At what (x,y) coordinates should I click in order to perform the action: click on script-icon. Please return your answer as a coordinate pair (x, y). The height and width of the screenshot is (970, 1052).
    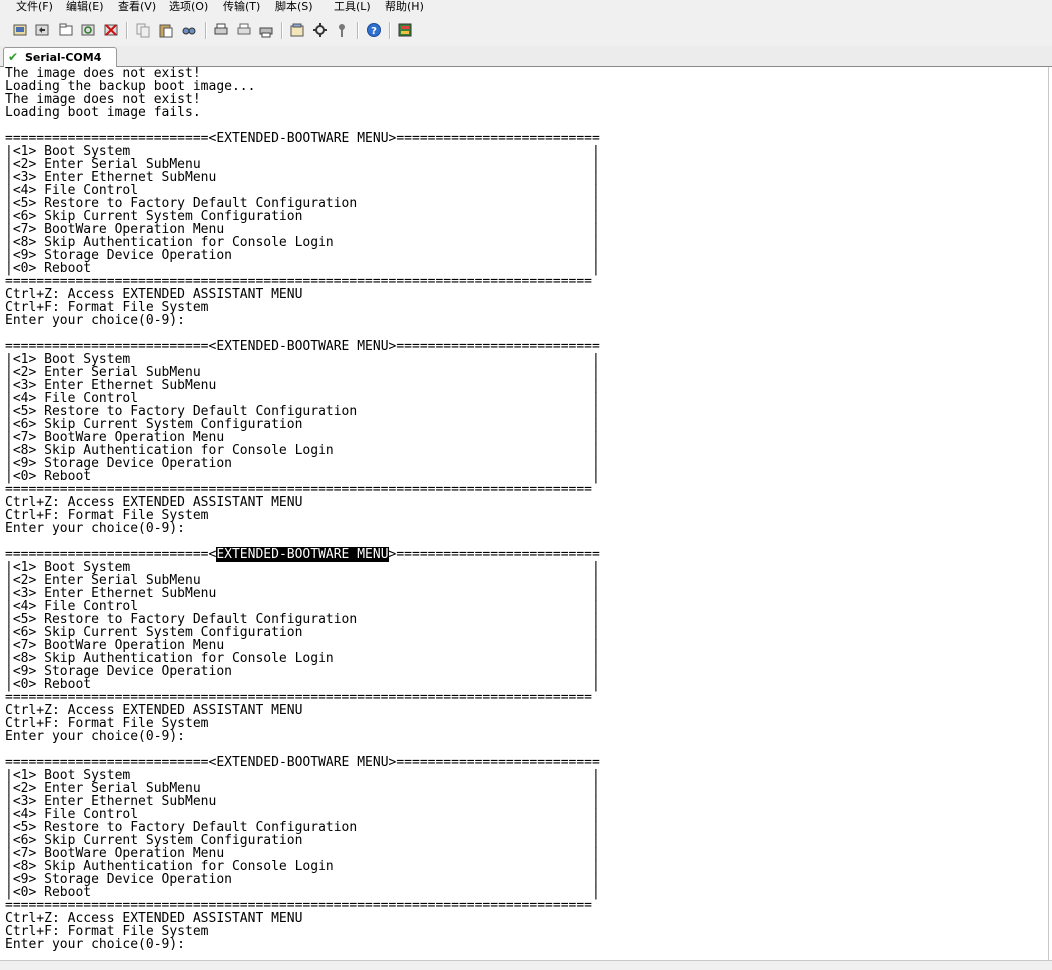
    Looking at the image, I should click on (405, 30).